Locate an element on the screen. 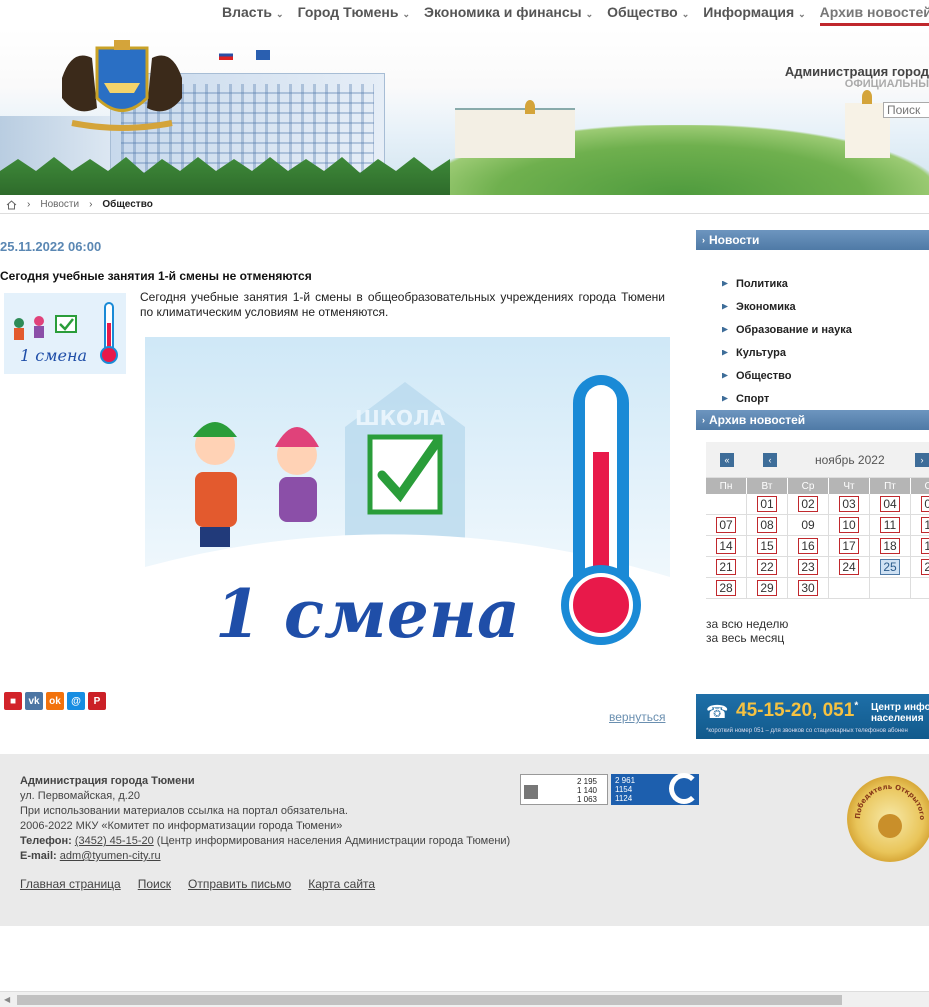 The height and width of the screenshot is (1007, 929). calendar-day: 28 is located at coordinates (726, 588).